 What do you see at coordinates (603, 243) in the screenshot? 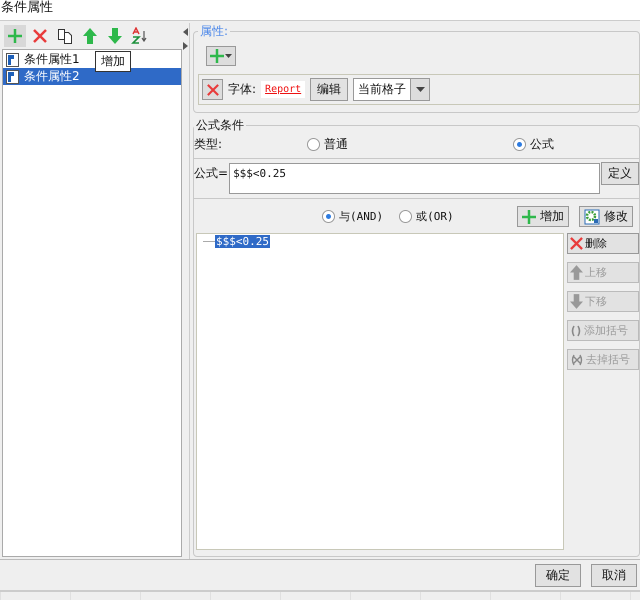
I see `delete-button: 删除` at bounding box center [603, 243].